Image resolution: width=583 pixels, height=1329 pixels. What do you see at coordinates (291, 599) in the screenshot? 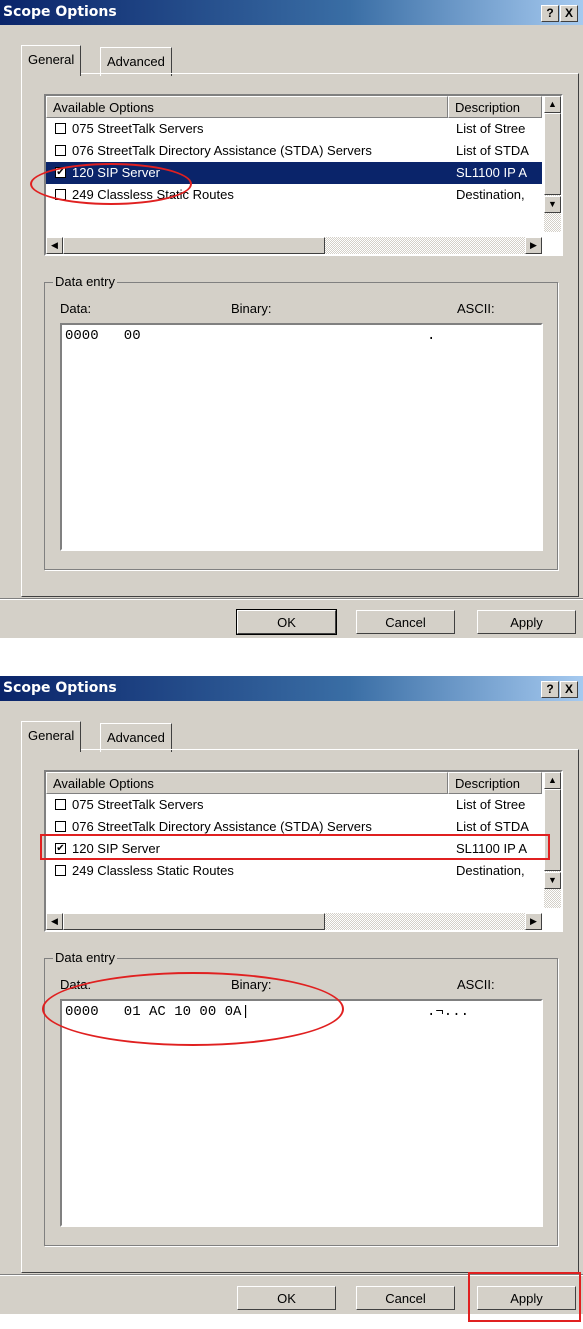
I see `separator` at bounding box center [291, 599].